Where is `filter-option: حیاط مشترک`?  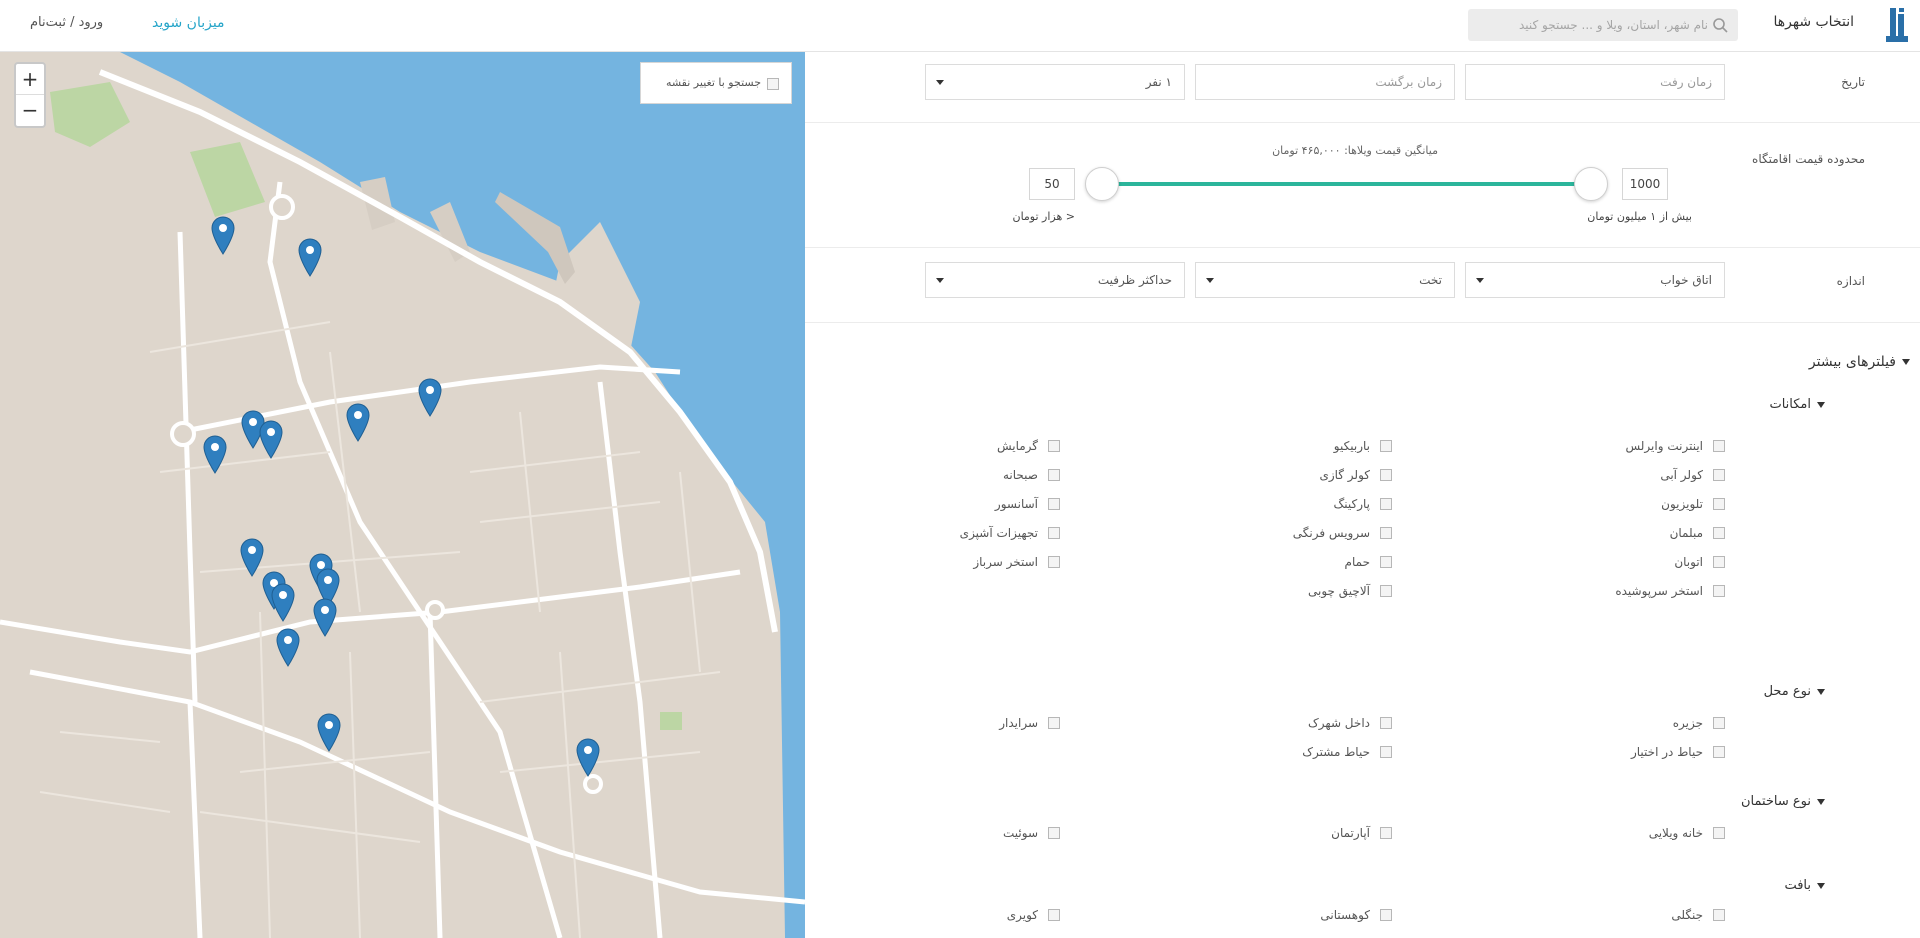 filter-option: حیاط مشترک is located at coordinates (1347, 752).